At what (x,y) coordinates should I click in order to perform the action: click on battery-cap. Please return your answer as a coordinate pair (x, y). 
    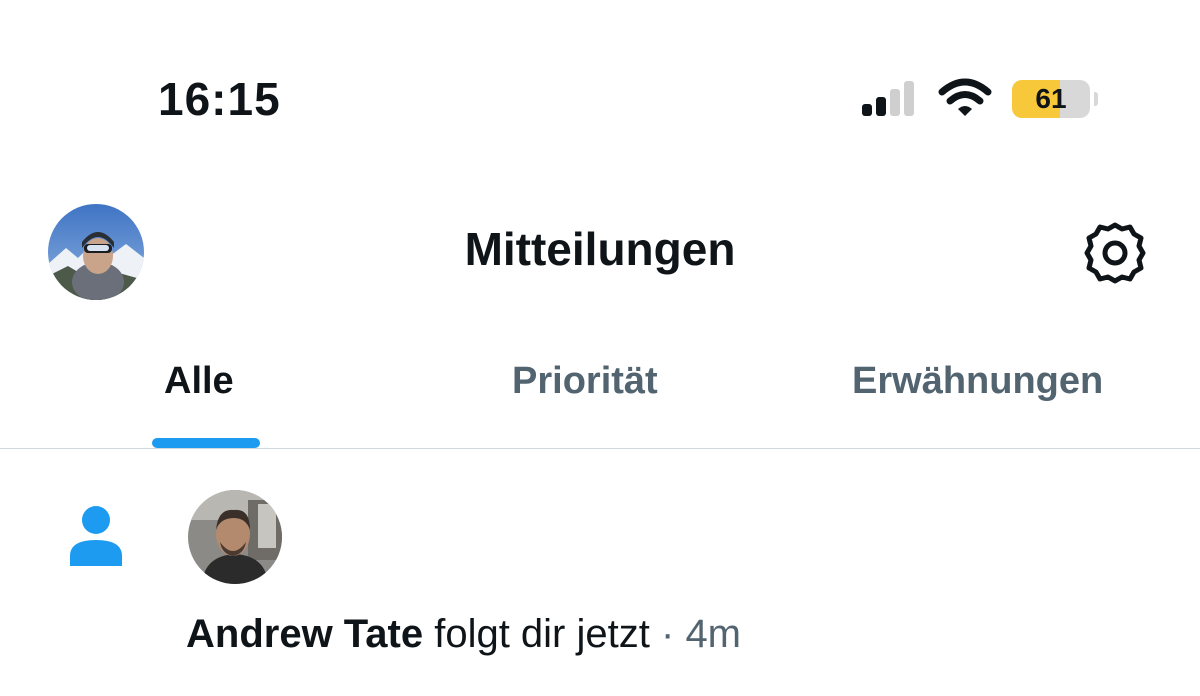
    Looking at the image, I should click on (1096, 99).